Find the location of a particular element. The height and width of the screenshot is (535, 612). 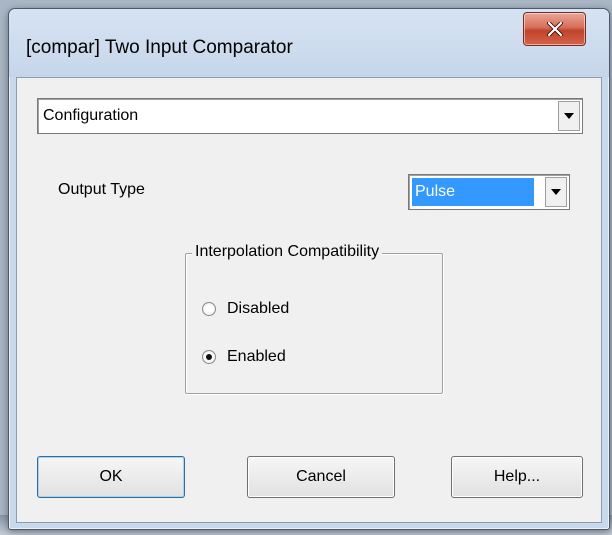

radio-disabled: Disabled is located at coordinates (245, 309).